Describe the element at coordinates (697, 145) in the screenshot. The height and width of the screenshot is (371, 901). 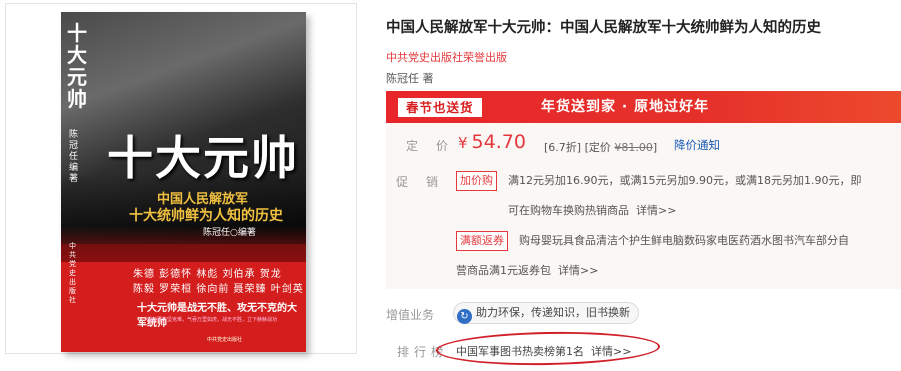
I see `price-drop-notify-link: 降价通知` at that location.